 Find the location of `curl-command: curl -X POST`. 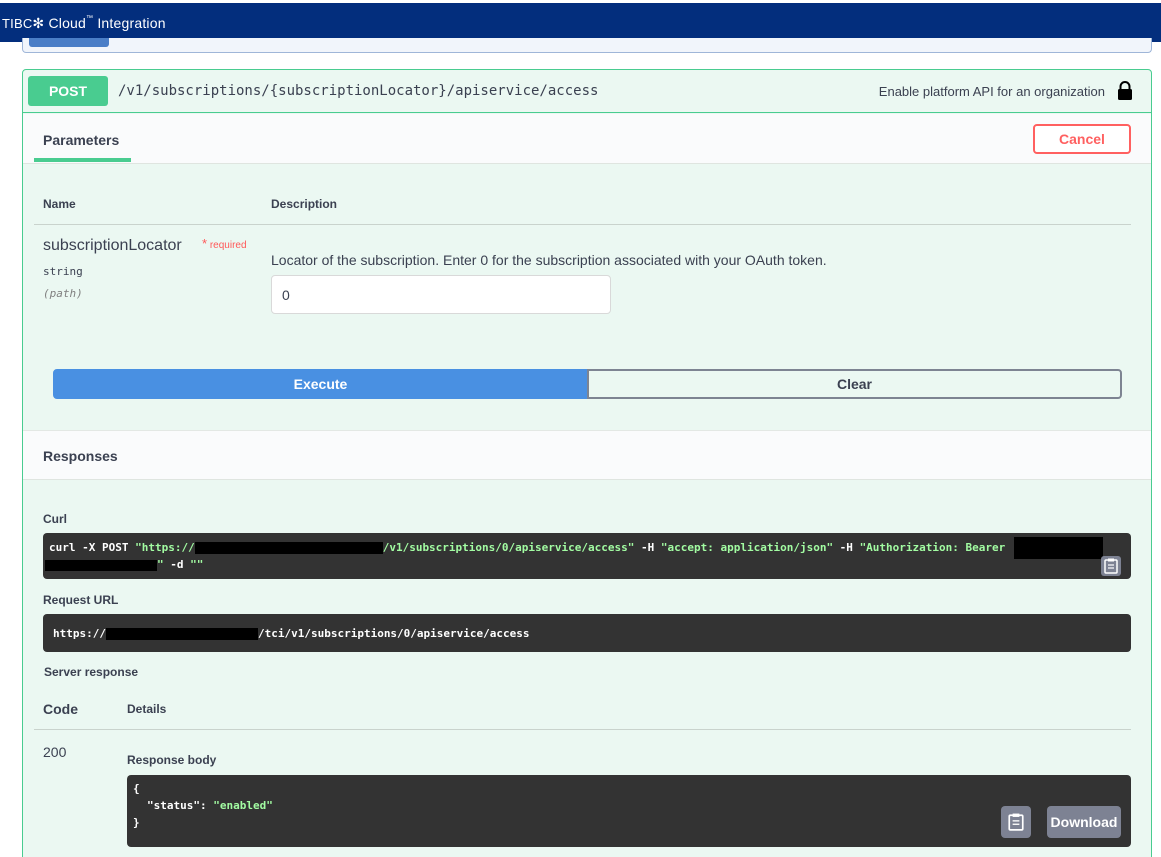

curl-command: curl -X POST is located at coordinates (92, 547).